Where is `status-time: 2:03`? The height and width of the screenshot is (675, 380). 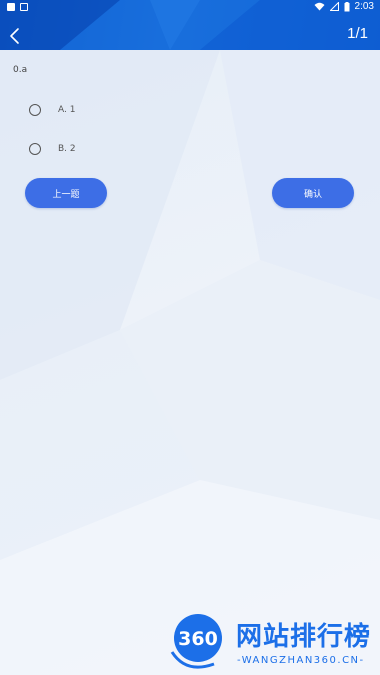
status-time: 2:03 is located at coordinates (364, 6).